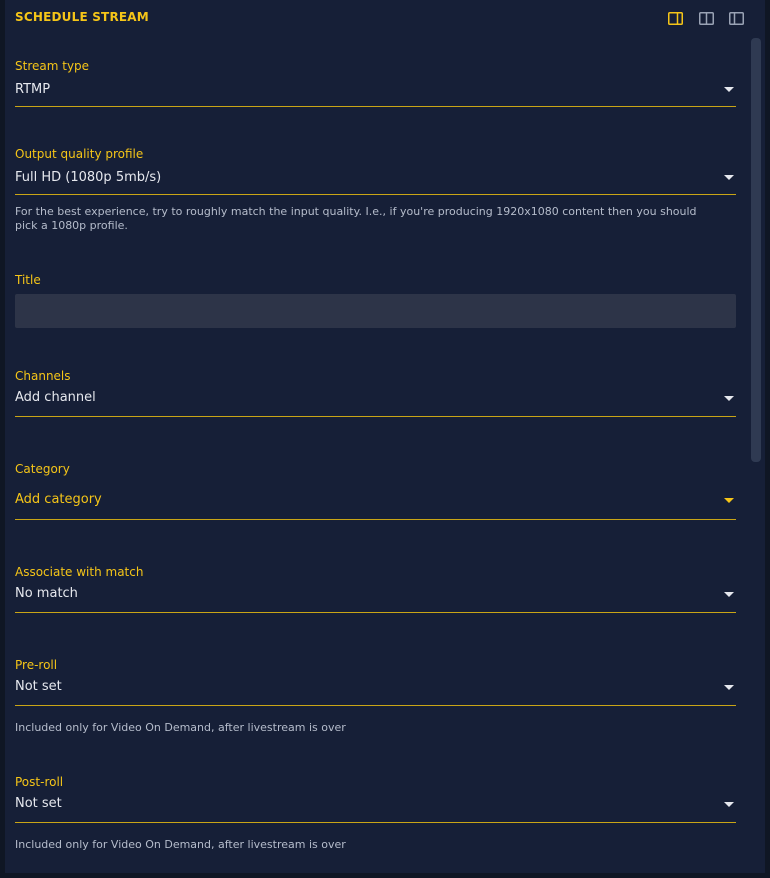 This screenshot has width=770, height=878. I want to click on match-value: No match, so click(46, 593).